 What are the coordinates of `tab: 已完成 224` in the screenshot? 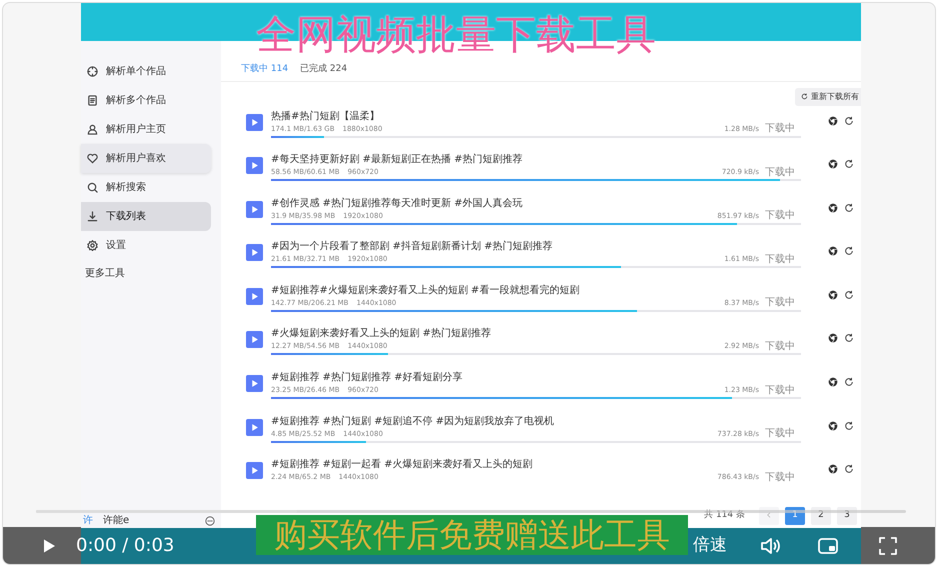 It's located at (324, 69).